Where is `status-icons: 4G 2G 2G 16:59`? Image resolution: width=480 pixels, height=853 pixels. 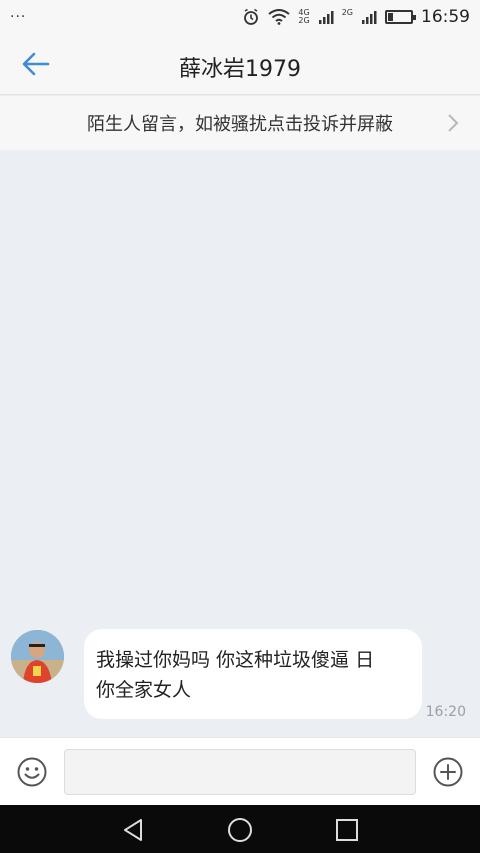
status-icons: 4G 2G 2G 16:59 is located at coordinates (356, 17).